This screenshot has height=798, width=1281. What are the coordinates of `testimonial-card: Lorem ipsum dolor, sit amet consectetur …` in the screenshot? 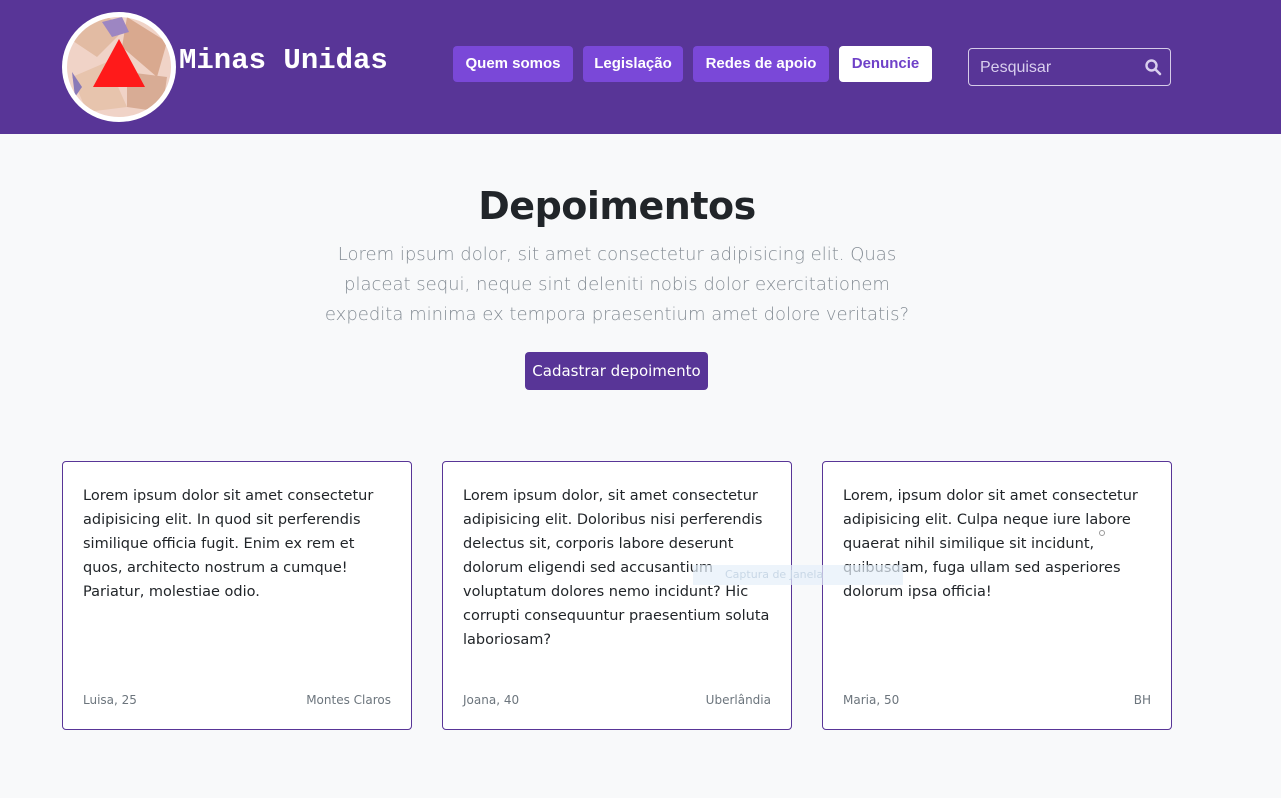 It's located at (617, 595).